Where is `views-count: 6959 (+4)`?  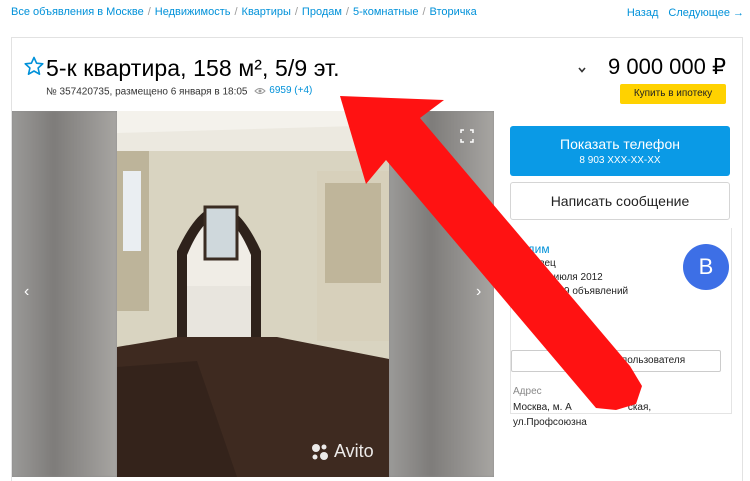
views-count: 6959 (+4) is located at coordinates (291, 90).